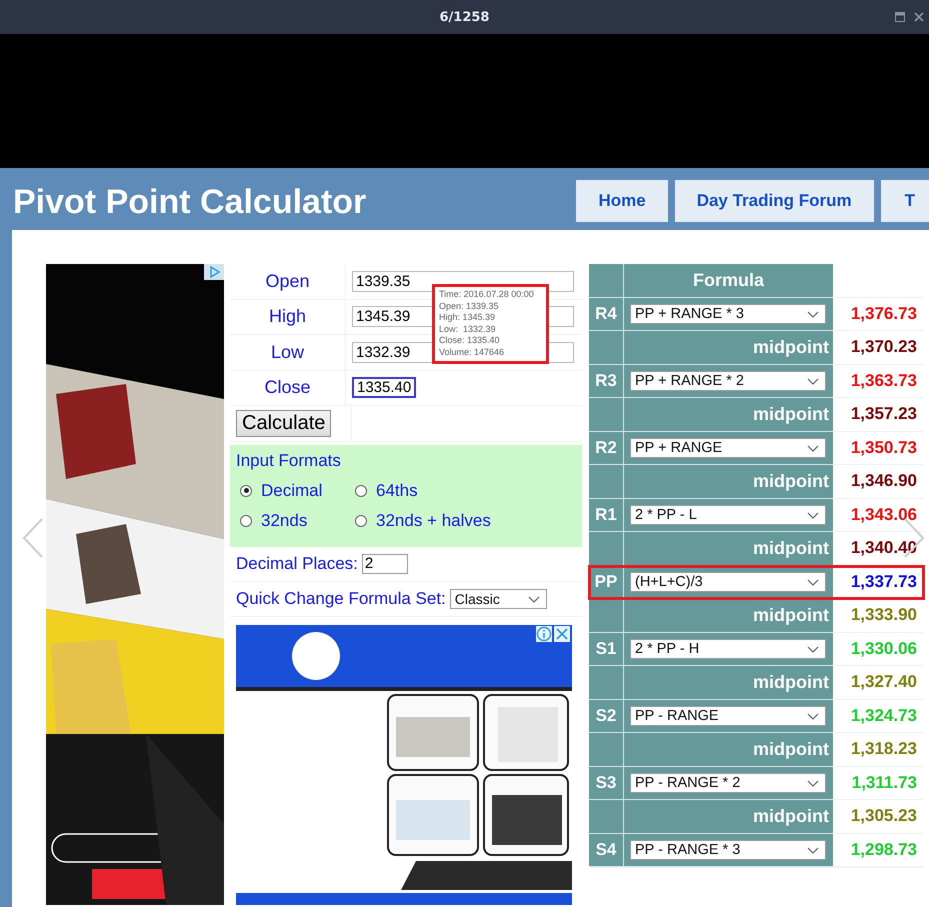 The height and width of the screenshot is (907, 929). What do you see at coordinates (878, 415) in the screenshot?
I see `level-value: 1,357.23` at bounding box center [878, 415].